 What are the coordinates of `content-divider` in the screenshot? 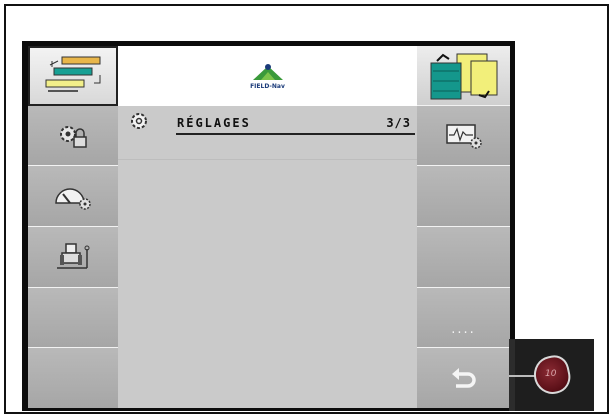 It's located at (267, 159).